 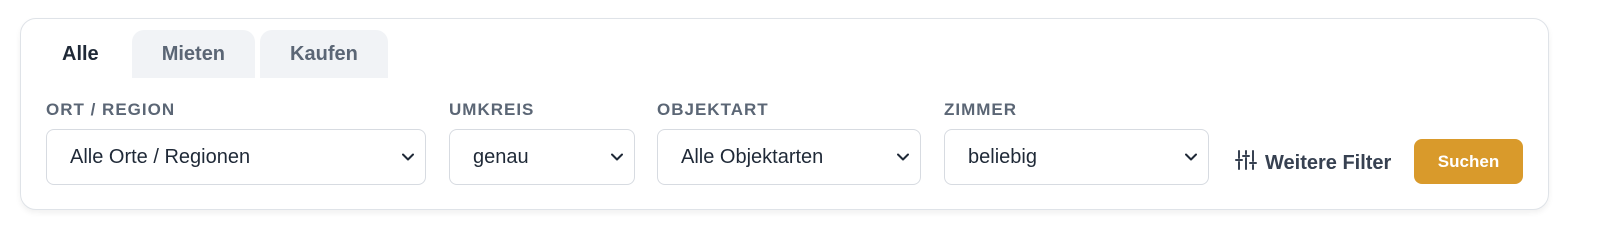 What do you see at coordinates (1328, 162) in the screenshot?
I see `more-filters-label: Weitere Filter` at bounding box center [1328, 162].